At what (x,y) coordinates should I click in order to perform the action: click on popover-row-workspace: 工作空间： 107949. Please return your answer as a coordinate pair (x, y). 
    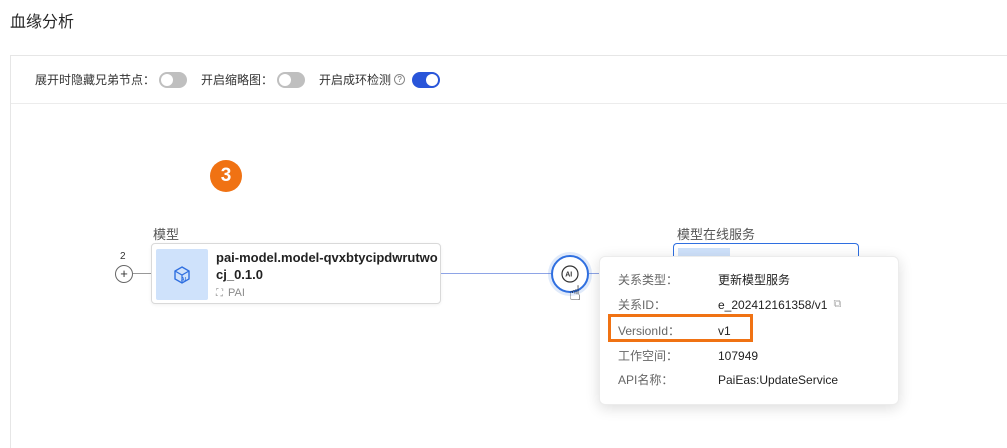
    Looking at the image, I should click on (688, 355).